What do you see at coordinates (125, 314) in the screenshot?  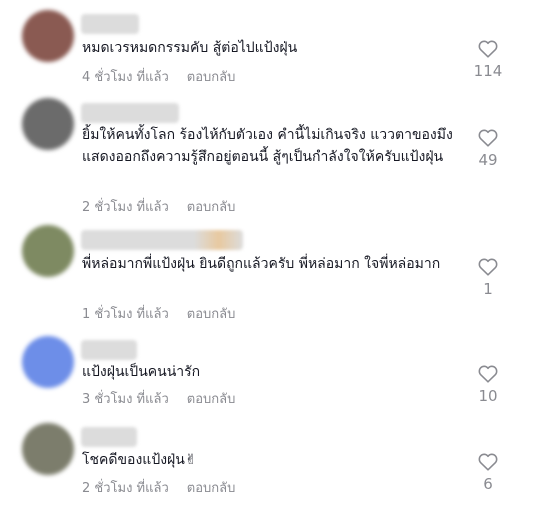 I see `comment-time: 1 ชั่วโมง ที่แล้ว` at bounding box center [125, 314].